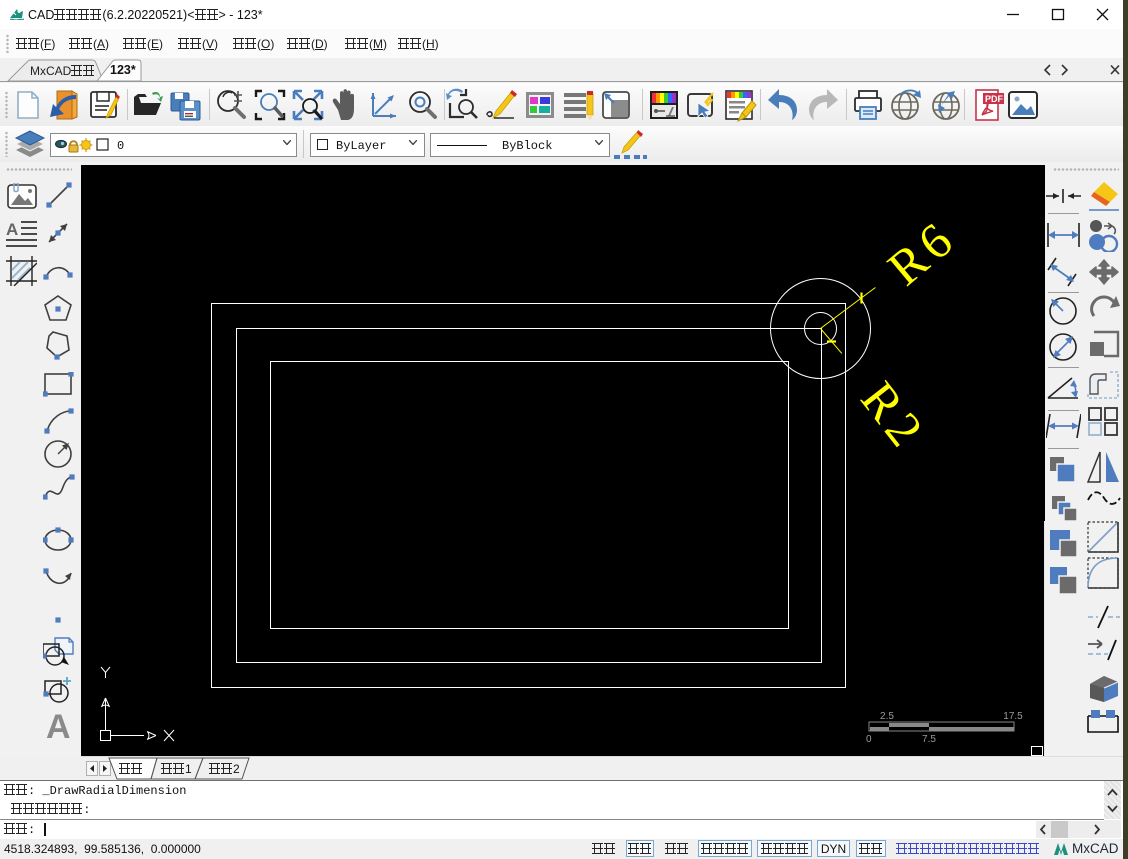  I want to click on svg-text: R6, so click(922, 252).